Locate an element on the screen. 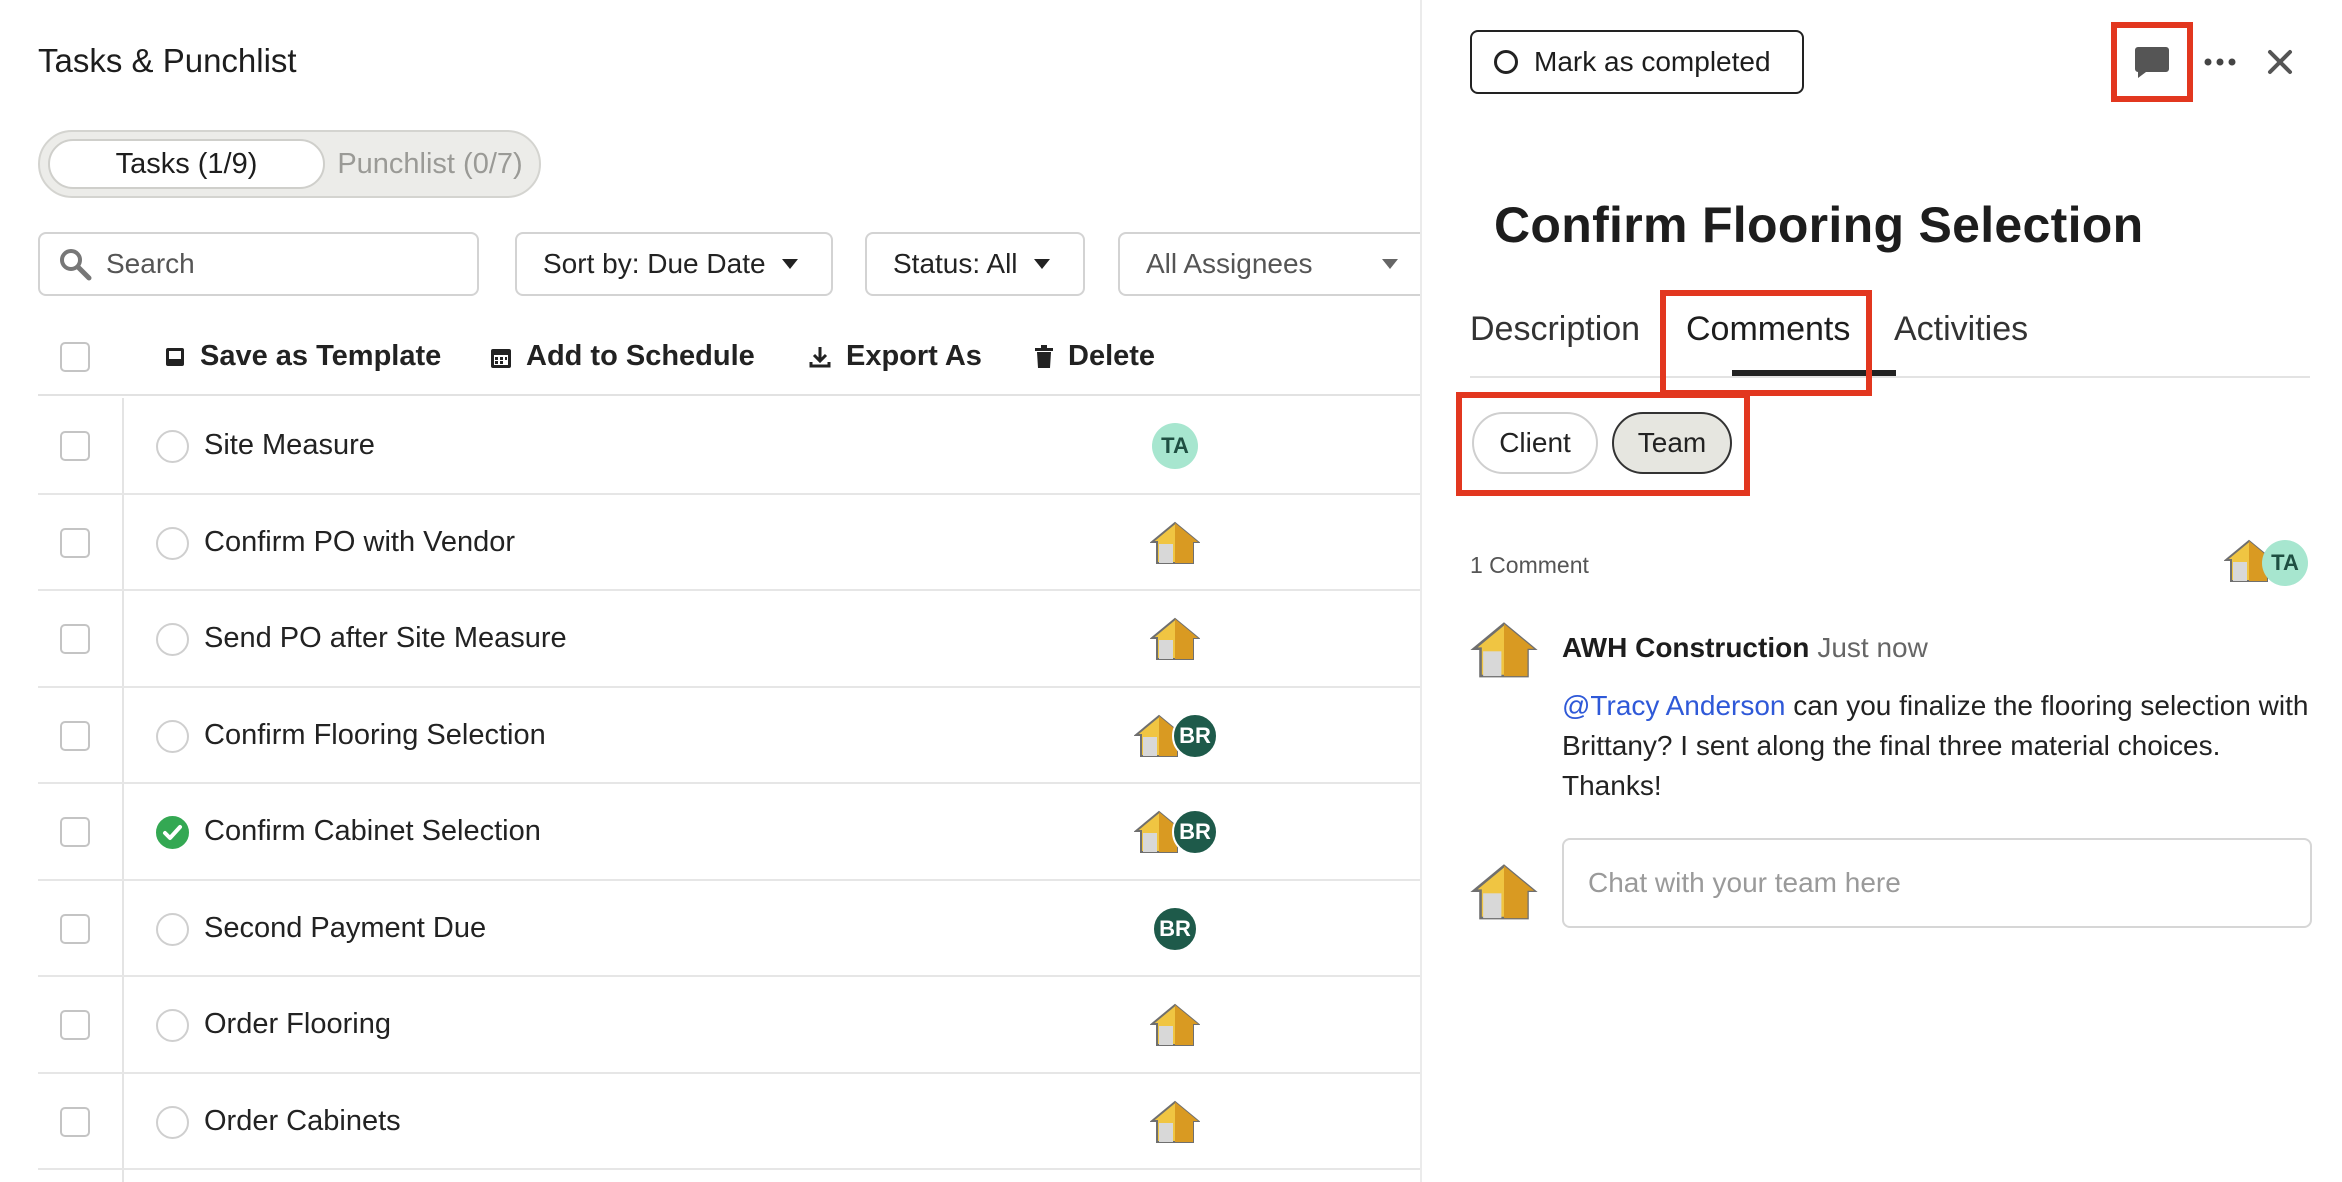 This screenshot has width=2342, height=1182. search-icon is located at coordinates (76, 265).